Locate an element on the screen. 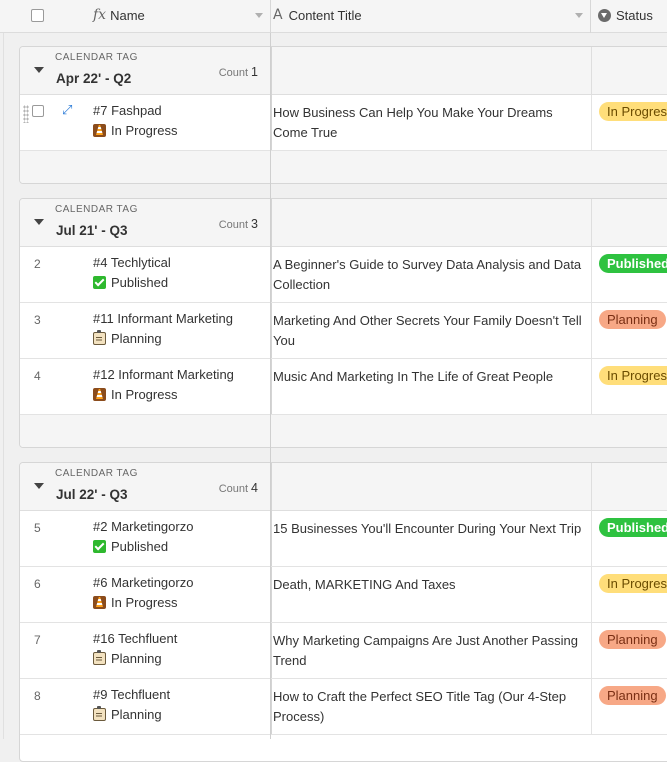  group-value: Apr 22' - Q2 is located at coordinates (94, 78).